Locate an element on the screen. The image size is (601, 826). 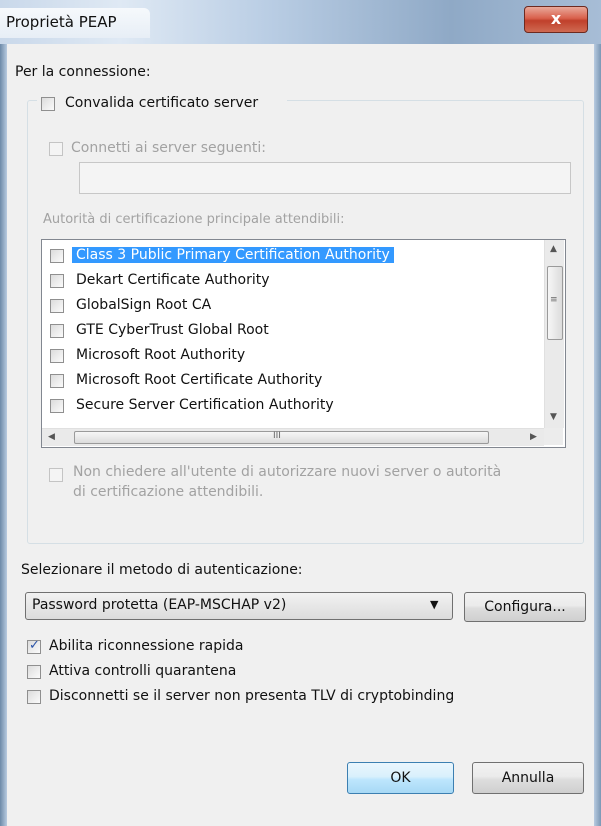
cryptobinding-checkbox is located at coordinates (34, 697).